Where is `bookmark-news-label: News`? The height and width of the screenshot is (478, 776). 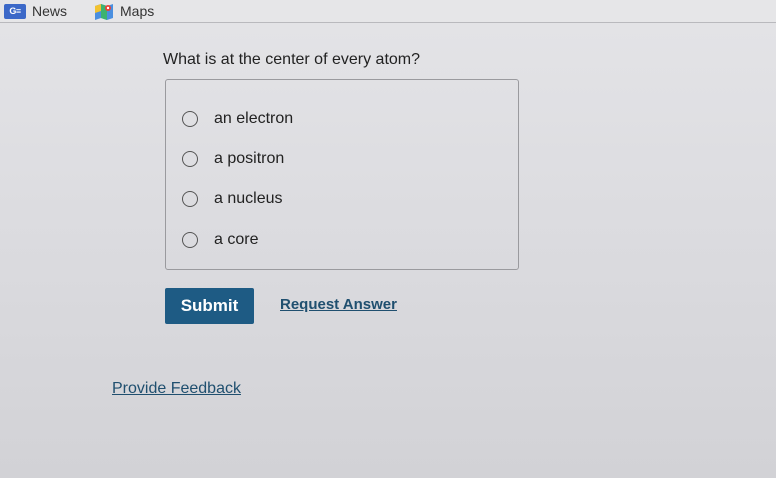
bookmark-news-label: News is located at coordinates (50, 11).